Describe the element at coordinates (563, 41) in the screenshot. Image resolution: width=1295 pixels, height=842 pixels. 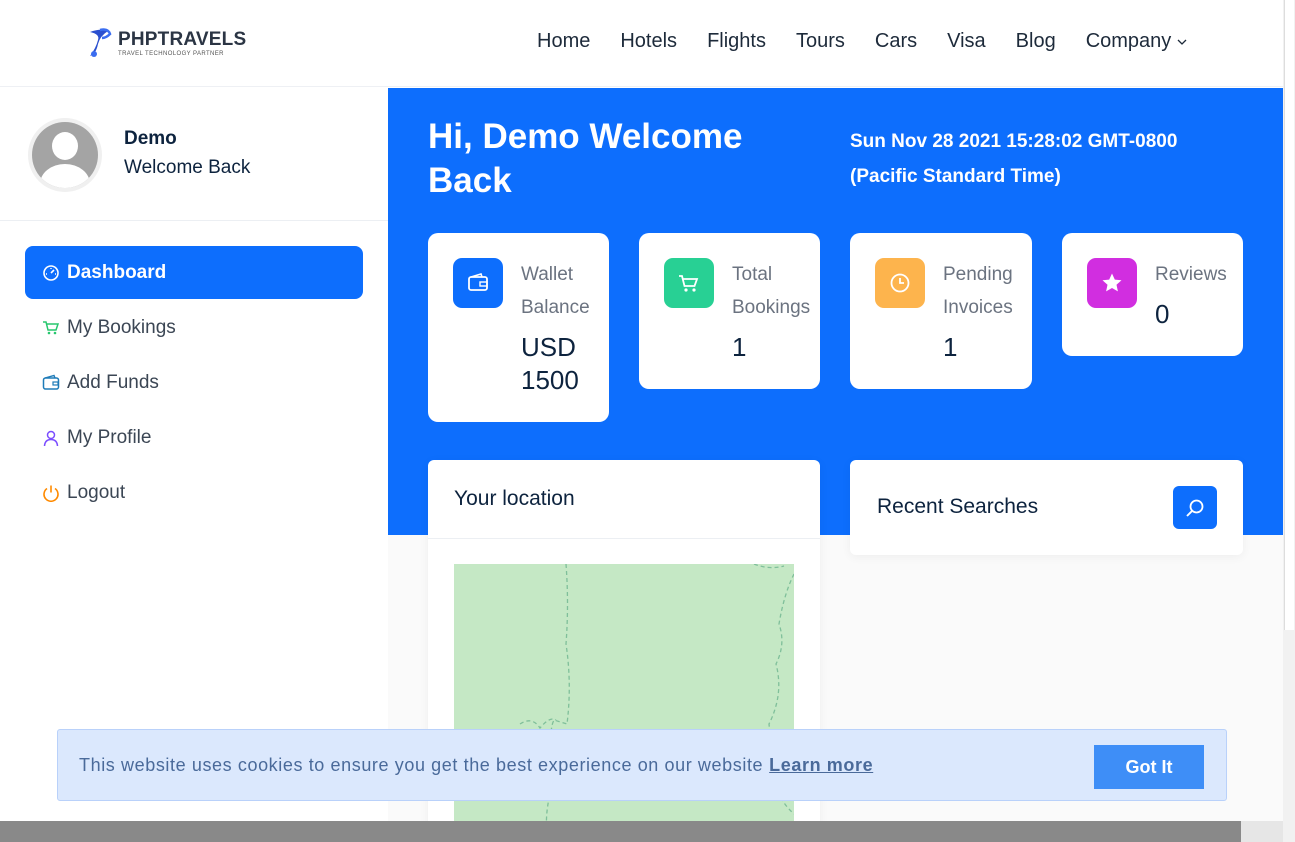
I see `nav-home: Home` at that location.